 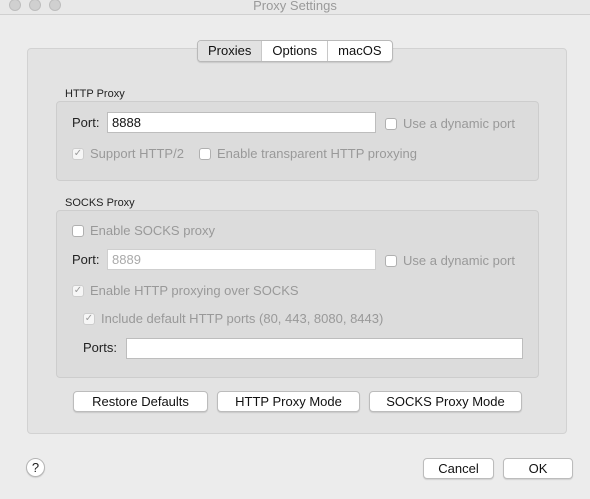 What do you see at coordinates (230, 51) in the screenshot?
I see `tab-proxies: Proxies` at bounding box center [230, 51].